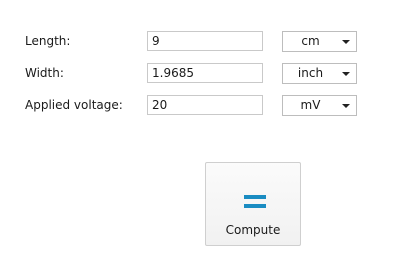 Image resolution: width=395 pixels, height=259 pixels. Describe the element at coordinates (310, 105) in the screenshot. I see `voltage-unit-value: mV` at that location.